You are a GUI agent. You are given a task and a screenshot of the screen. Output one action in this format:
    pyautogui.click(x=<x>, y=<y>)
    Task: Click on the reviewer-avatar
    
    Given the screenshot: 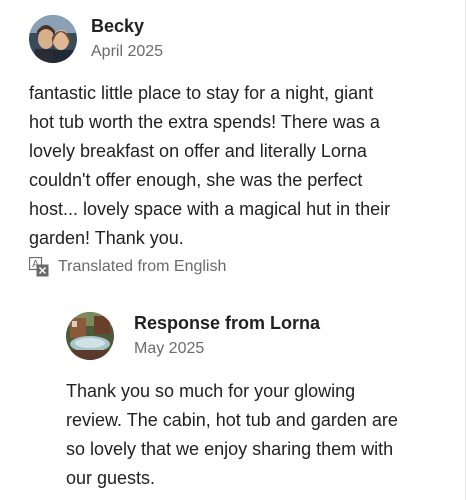 What is the action you would take?
    pyautogui.click(x=53, y=39)
    